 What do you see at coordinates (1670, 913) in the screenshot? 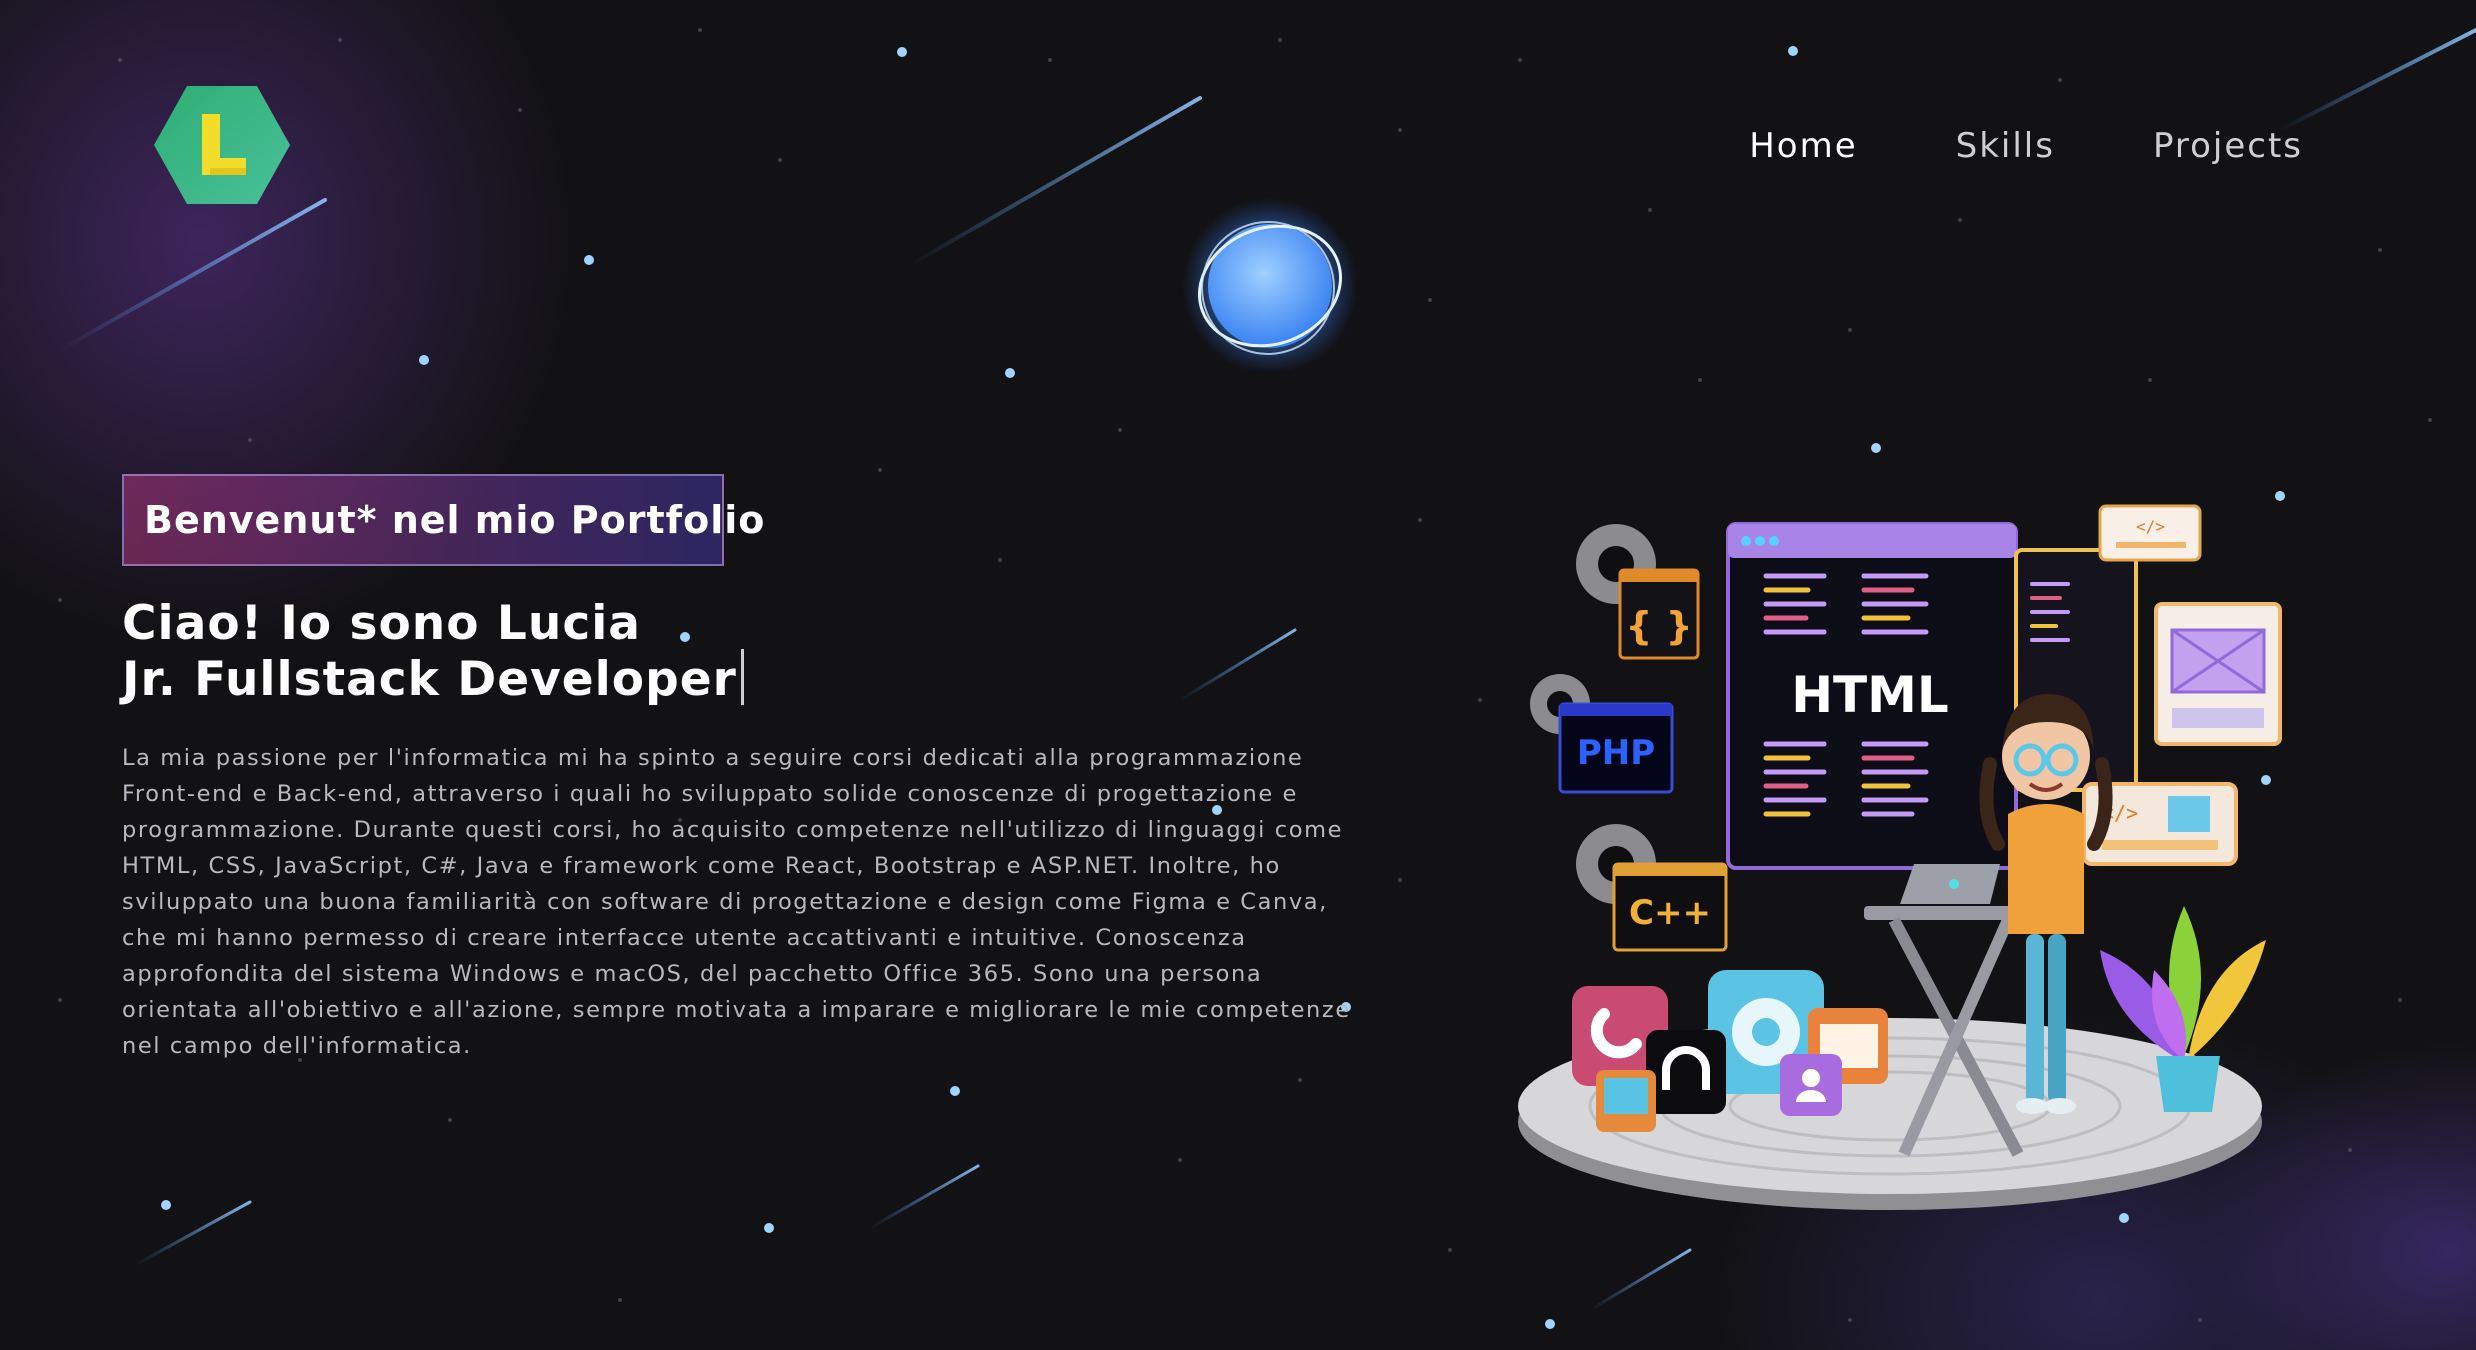
I see `cpp-label: C++` at bounding box center [1670, 913].